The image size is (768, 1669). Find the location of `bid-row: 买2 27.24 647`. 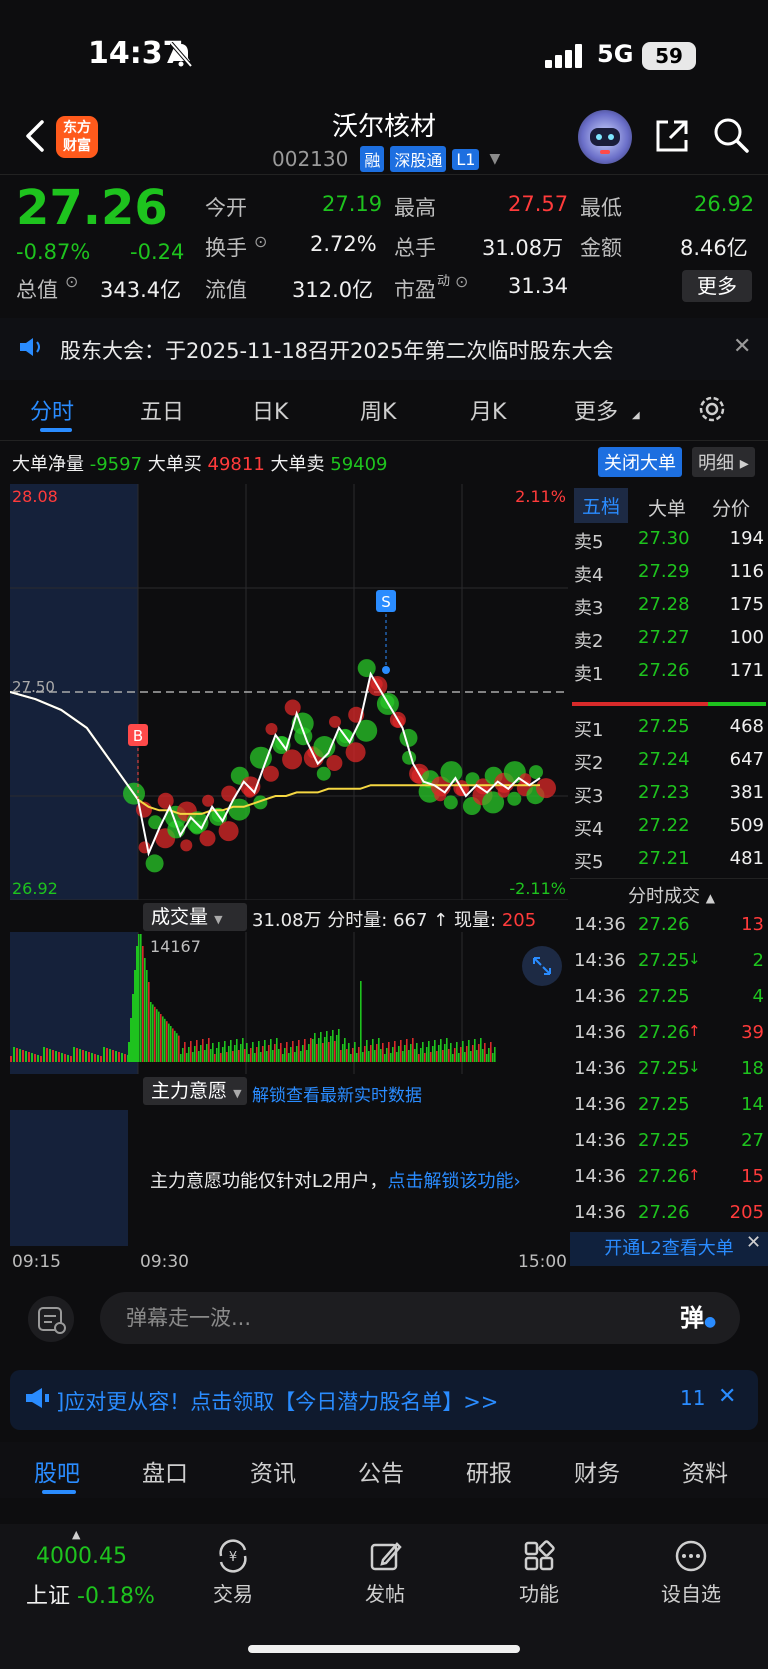

bid-row: 买2 27.24 647 is located at coordinates (669, 765).